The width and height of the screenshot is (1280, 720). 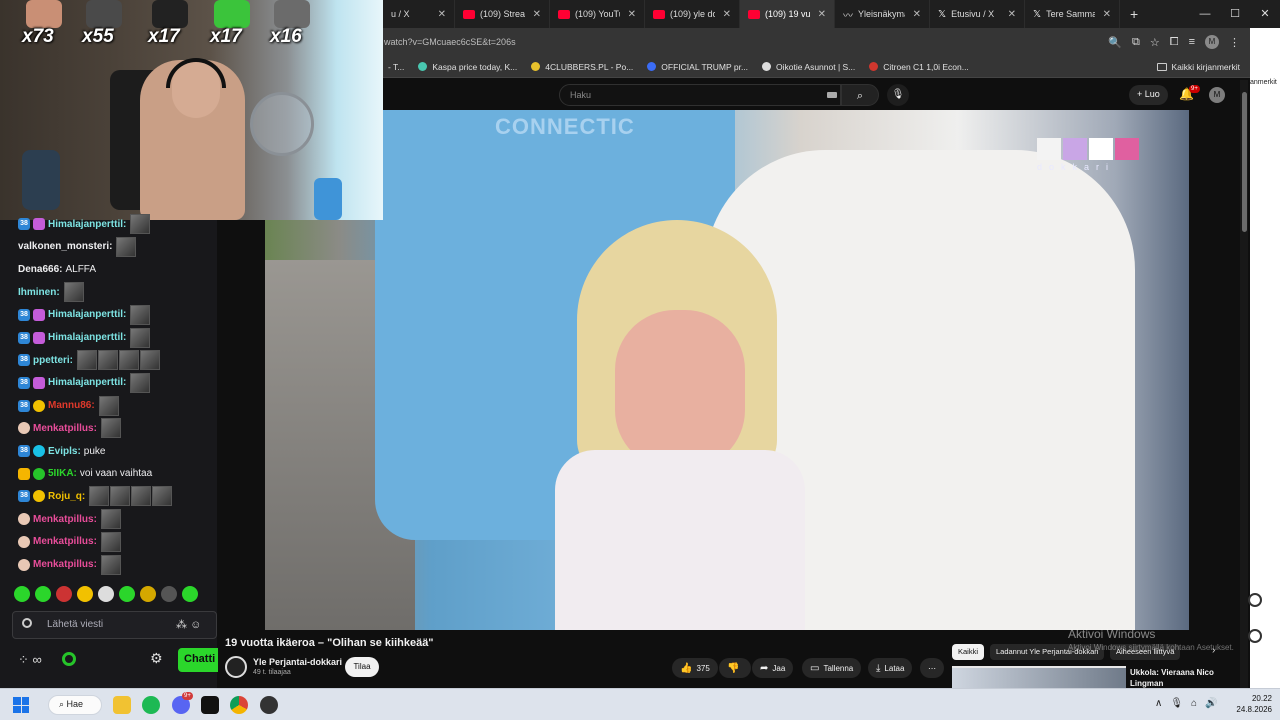 I want to click on profile-avatar: M, so click(x=1212, y=42).